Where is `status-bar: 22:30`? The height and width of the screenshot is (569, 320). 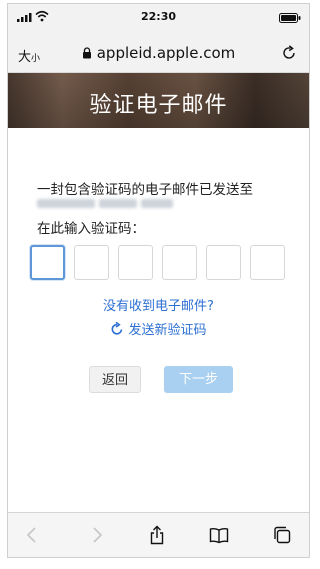 status-bar: 22:30 is located at coordinates (158, 19).